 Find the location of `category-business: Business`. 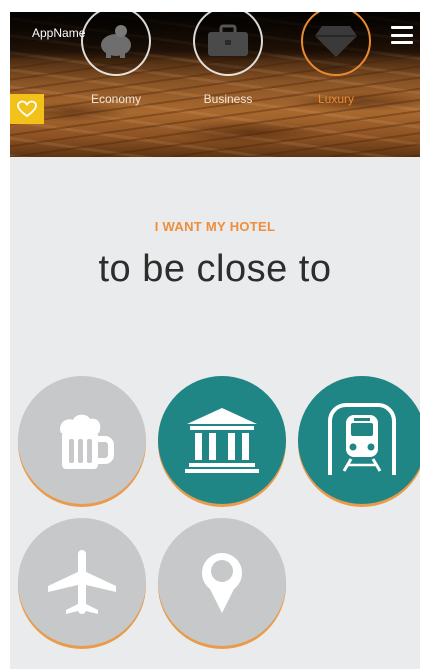

category-business: Business is located at coordinates (228, 59).